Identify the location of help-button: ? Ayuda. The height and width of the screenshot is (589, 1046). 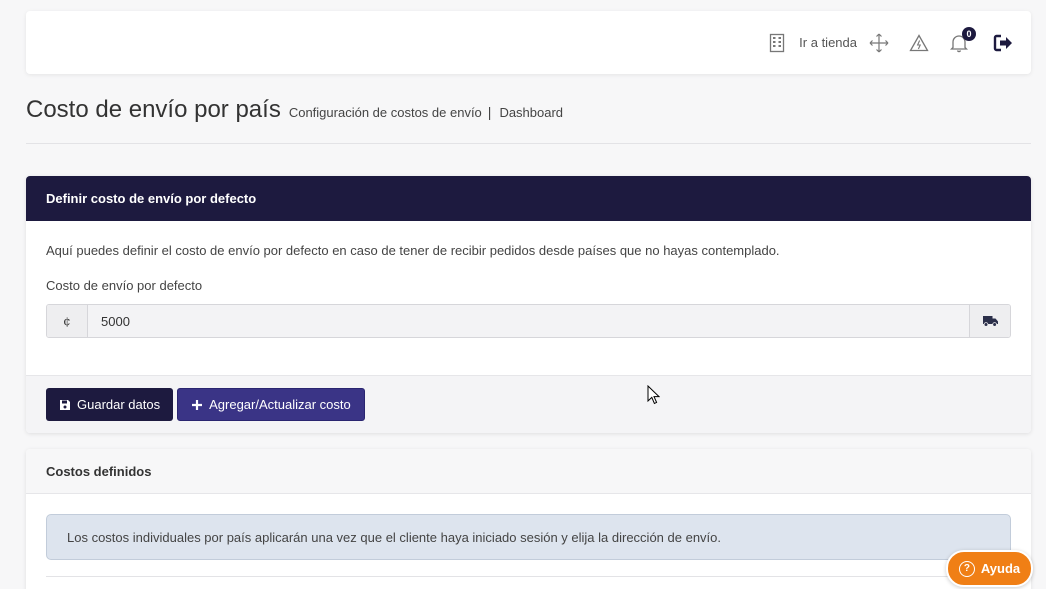
(989, 568).